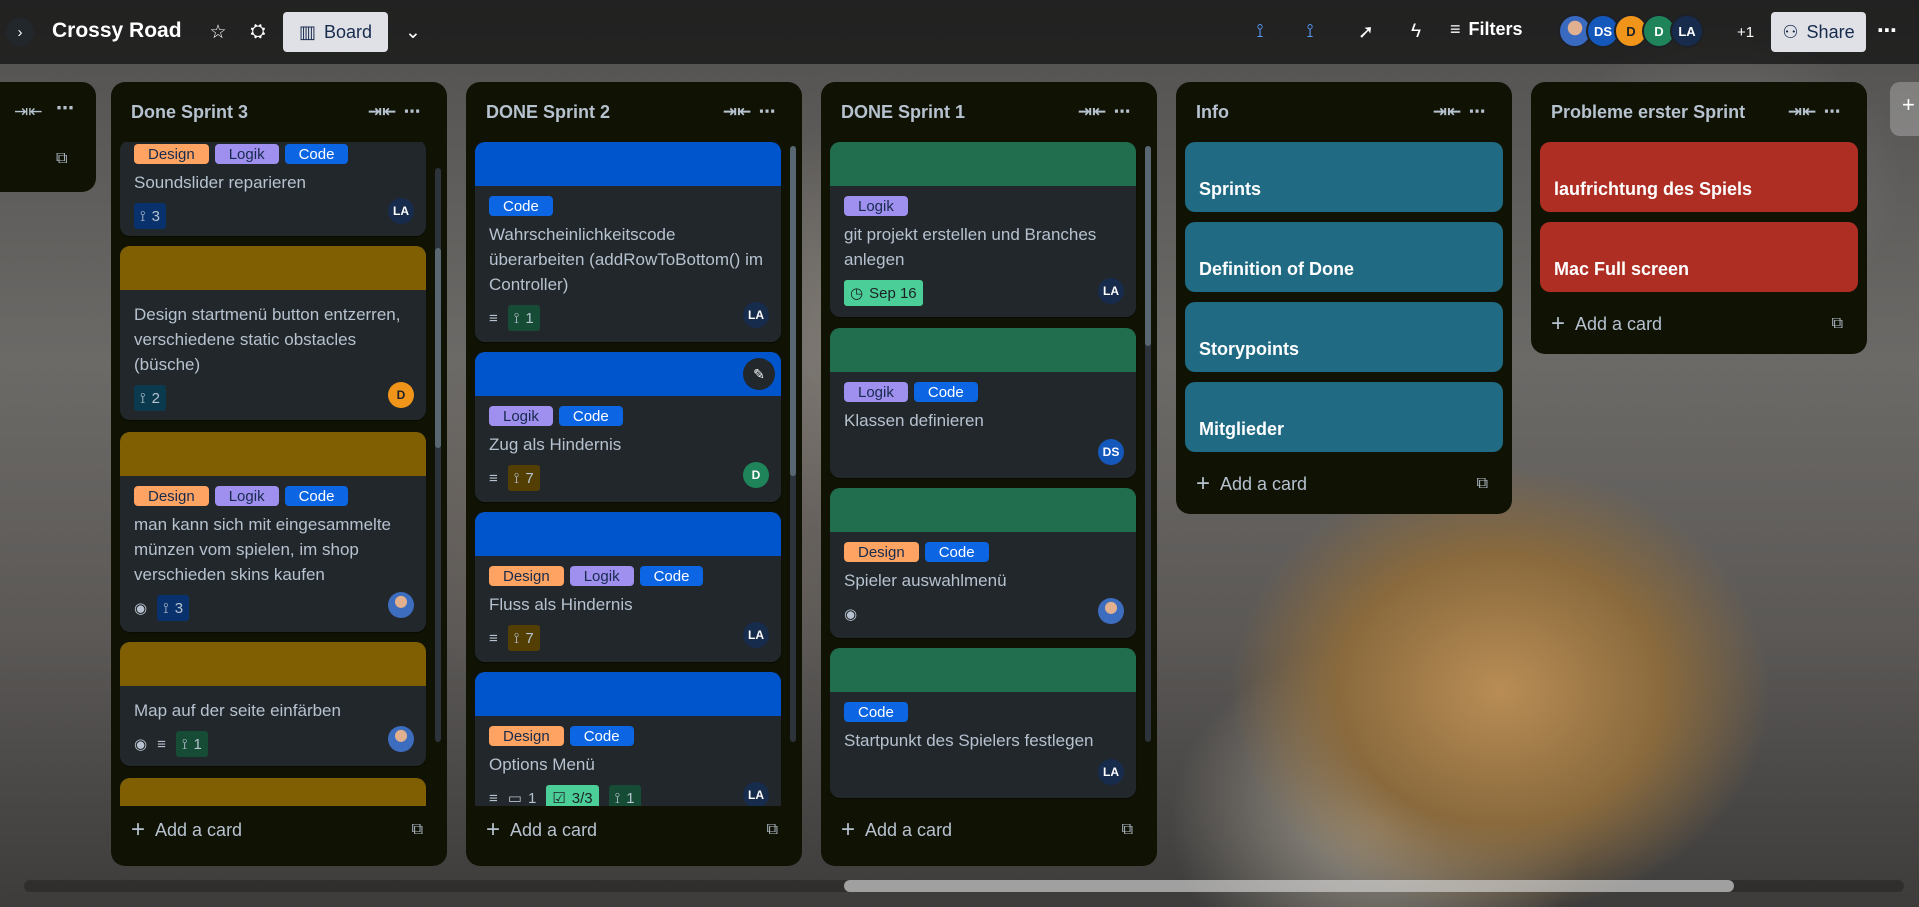 The height and width of the screenshot is (907, 1919). Describe the element at coordinates (628, 739) in the screenshot. I see `card: Design Code Options Menü ≡ ▭ 1 ☑ 3/3 ⟟ 1 LA` at that location.